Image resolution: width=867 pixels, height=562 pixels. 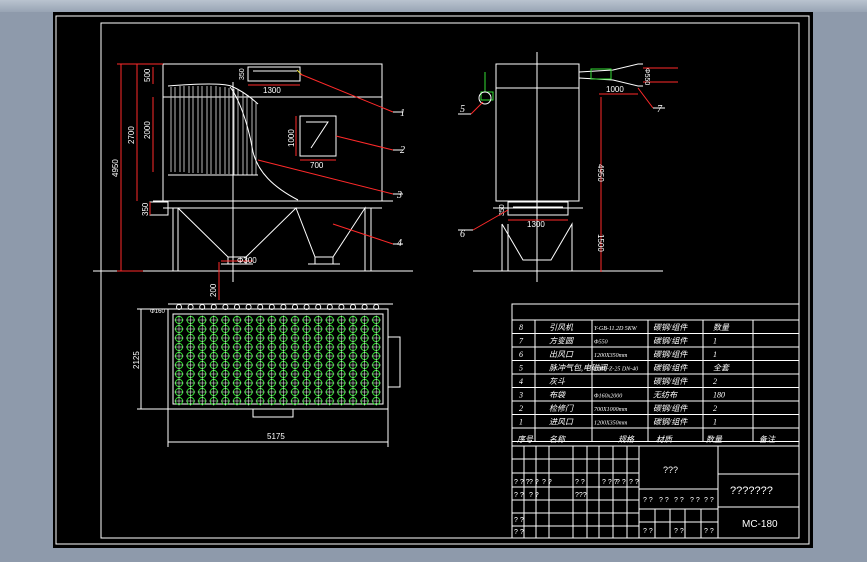 I want to click on plan-view: 5175 2125 Φ160, so click(x=266, y=375).